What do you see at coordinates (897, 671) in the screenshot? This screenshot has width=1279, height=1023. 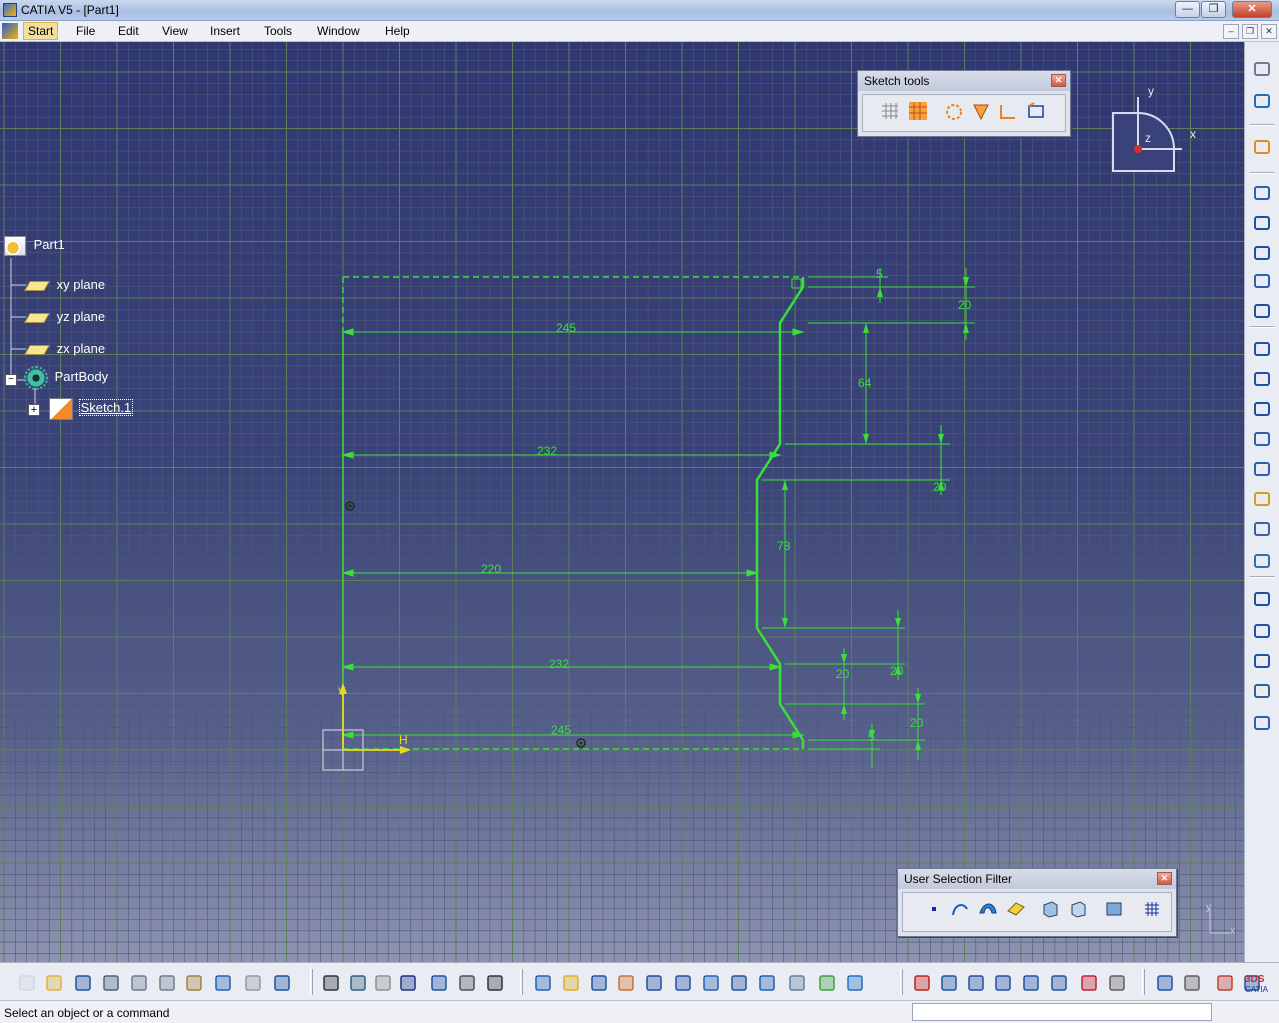 I see `dimension-20-lower-right: 20` at bounding box center [897, 671].